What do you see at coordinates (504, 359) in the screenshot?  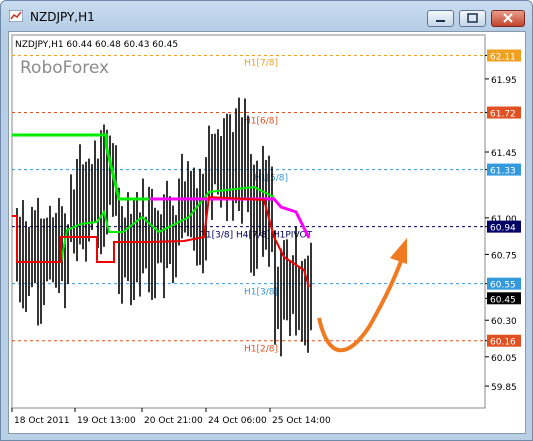 I see `price-tick-label: 60.05` at bounding box center [504, 359].